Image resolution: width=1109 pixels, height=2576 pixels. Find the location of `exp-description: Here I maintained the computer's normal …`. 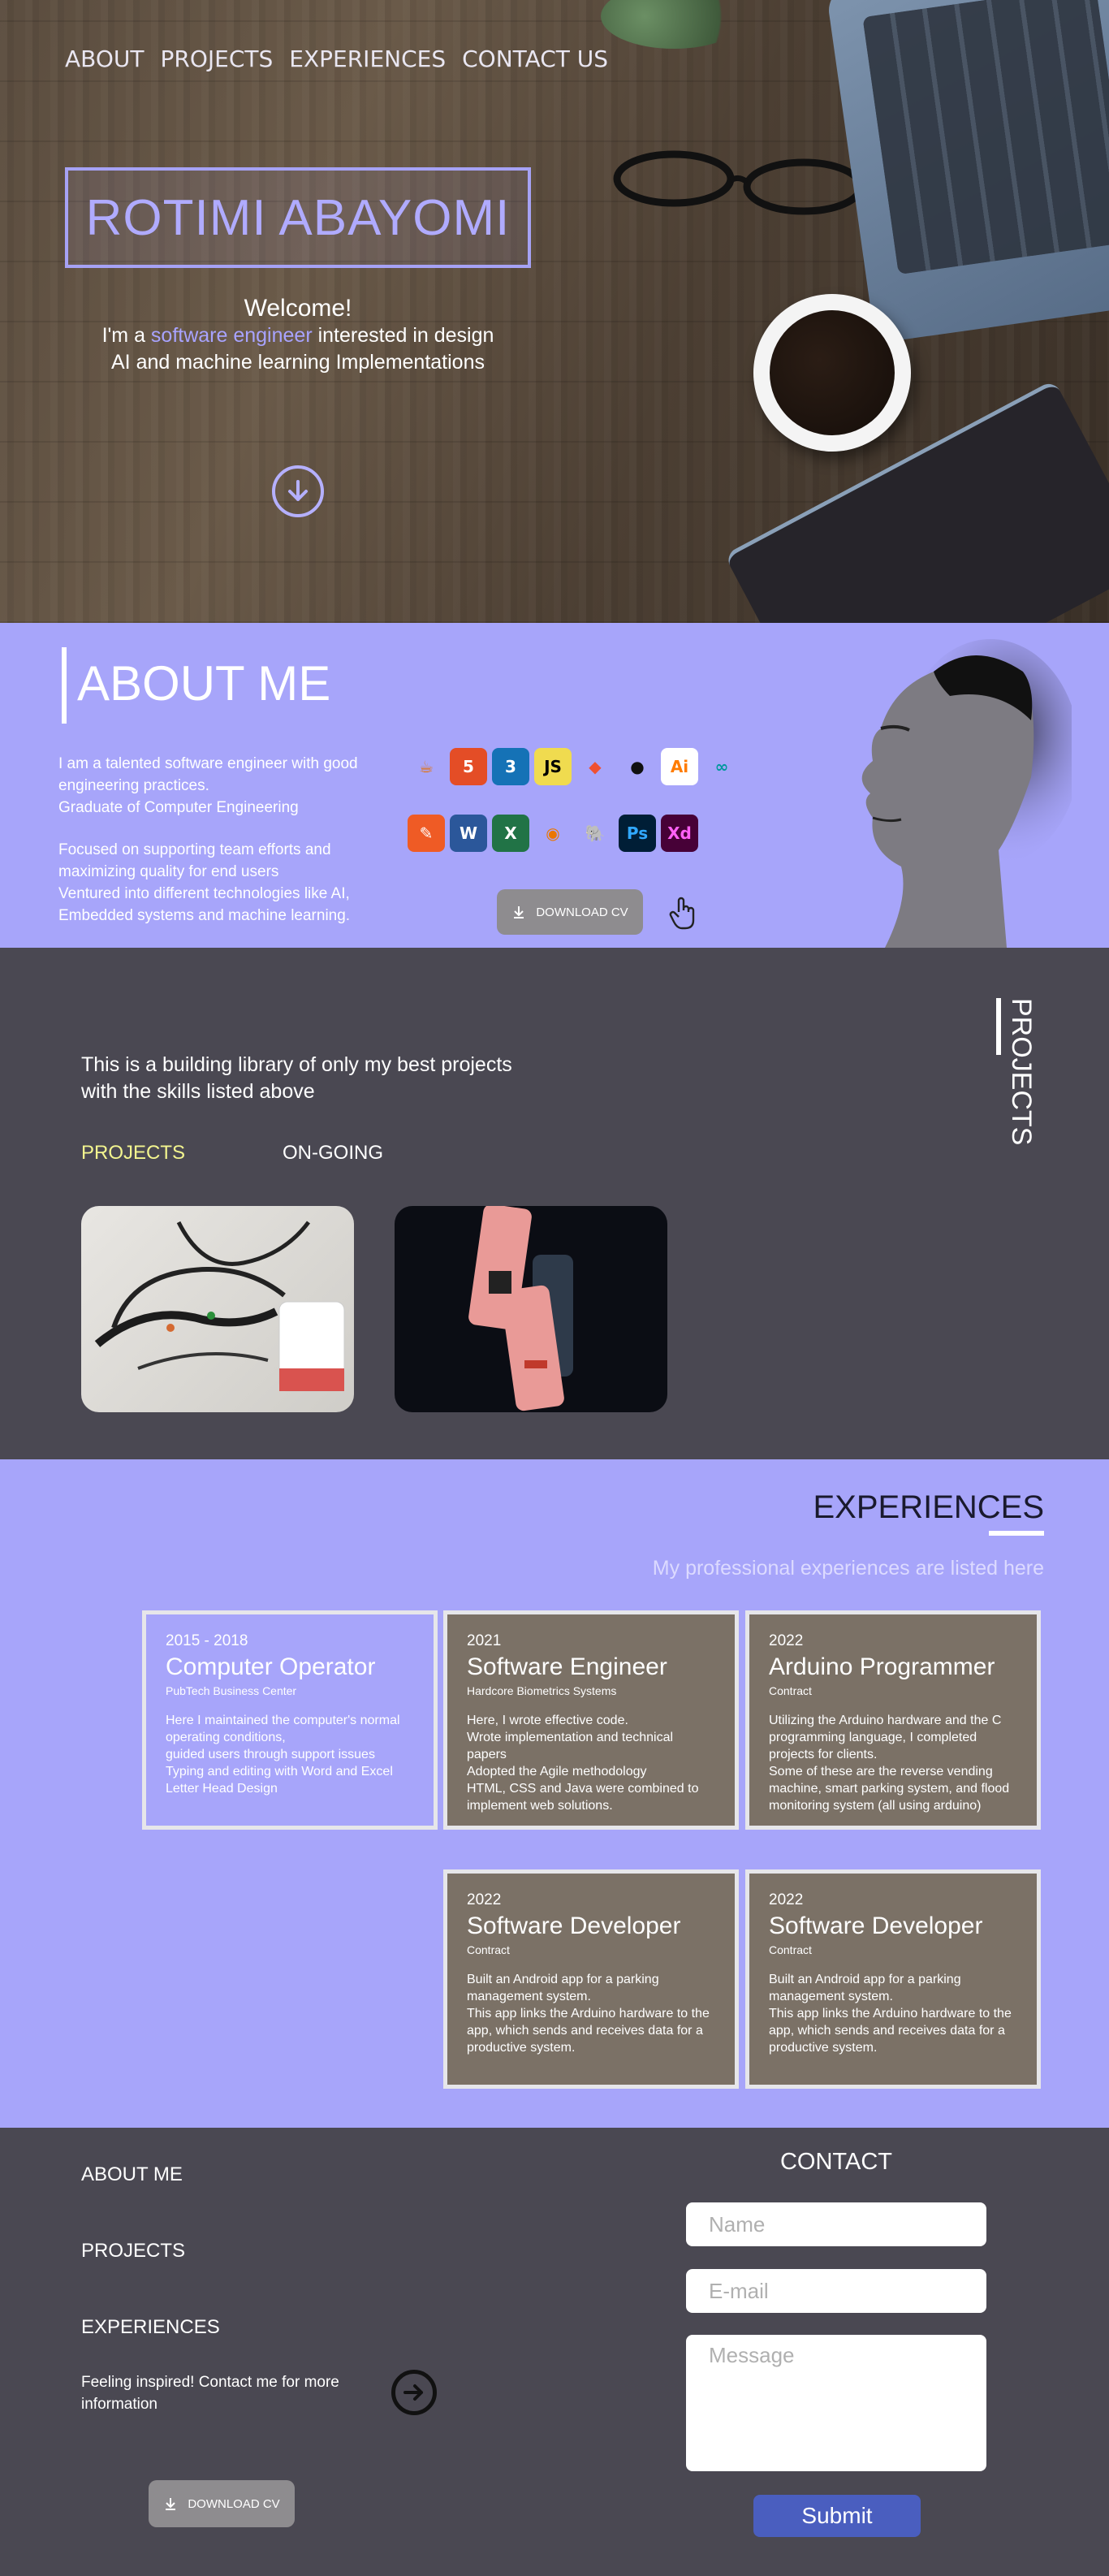

exp-description: Here I maintained the computer's normal … is located at coordinates (283, 1755).